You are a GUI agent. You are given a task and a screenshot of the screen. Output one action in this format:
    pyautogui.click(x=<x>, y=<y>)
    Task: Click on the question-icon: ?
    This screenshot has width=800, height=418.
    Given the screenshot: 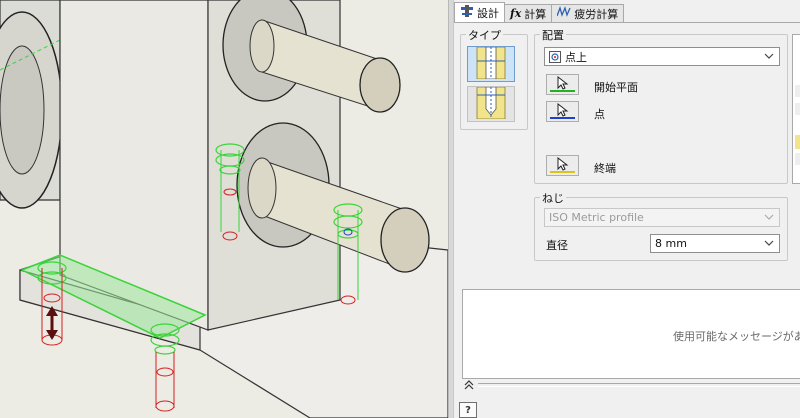 What is the action you would take?
    pyautogui.click(x=468, y=410)
    